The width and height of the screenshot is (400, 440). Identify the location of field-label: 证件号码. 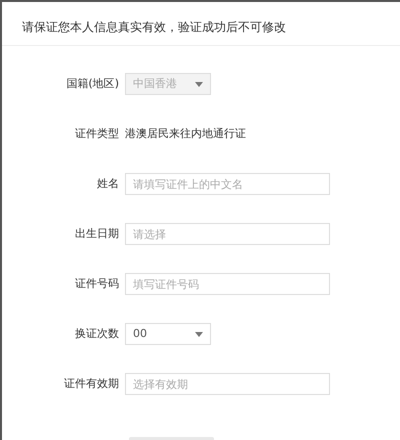
(97, 284).